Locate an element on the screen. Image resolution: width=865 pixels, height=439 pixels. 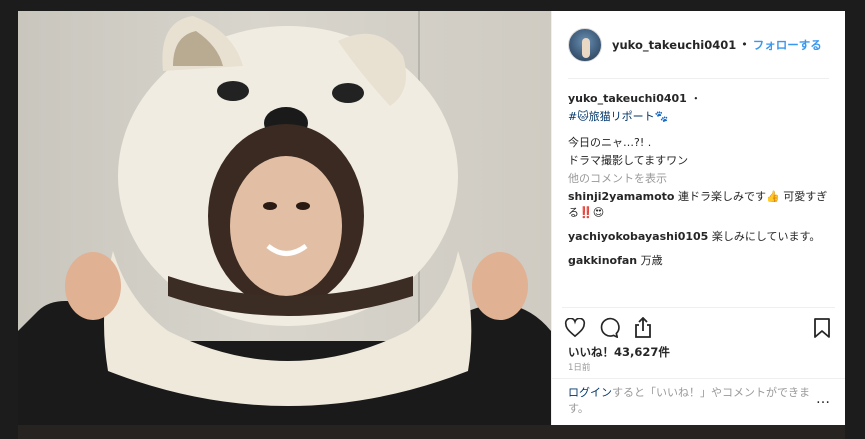
action-bar is located at coordinates (698, 323).